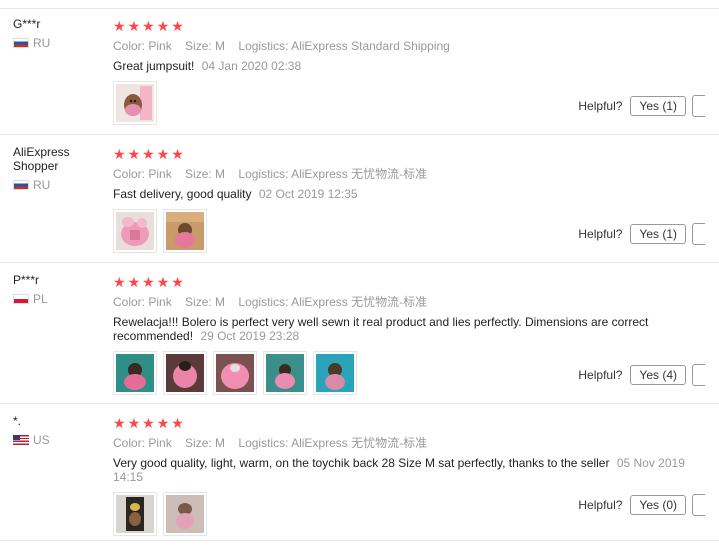 The image size is (719, 550). I want to click on reviewer-country: US, so click(58, 440).